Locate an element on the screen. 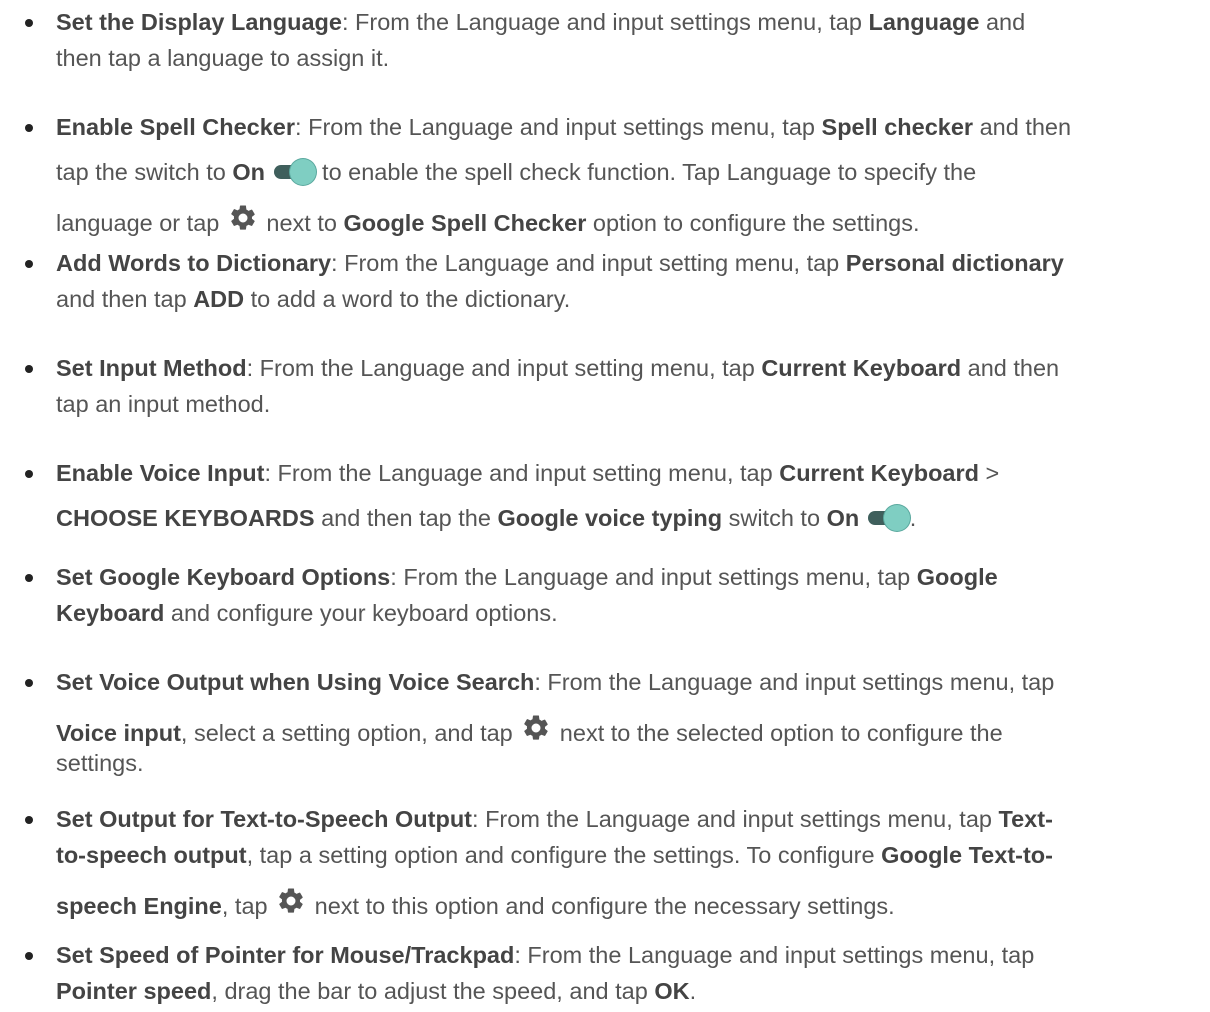 Image resolution: width=1210 pixels, height=1012 pixels. bold-term: Set Speed of Pointer for Mouse/Trackpad is located at coordinates (285, 955).